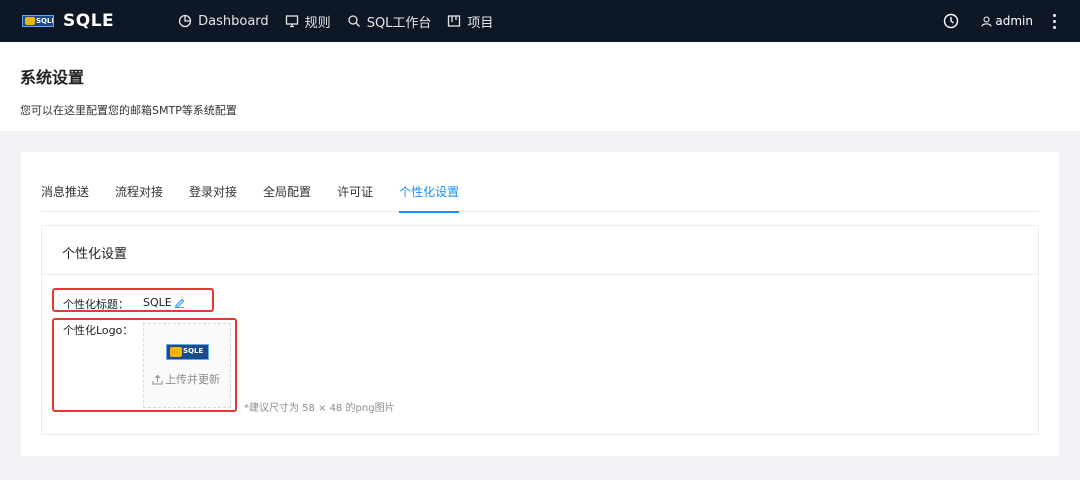  What do you see at coordinates (52, 77) in the screenshot?
I see `page-title: 系统设置` at bounding box center [52, 77].